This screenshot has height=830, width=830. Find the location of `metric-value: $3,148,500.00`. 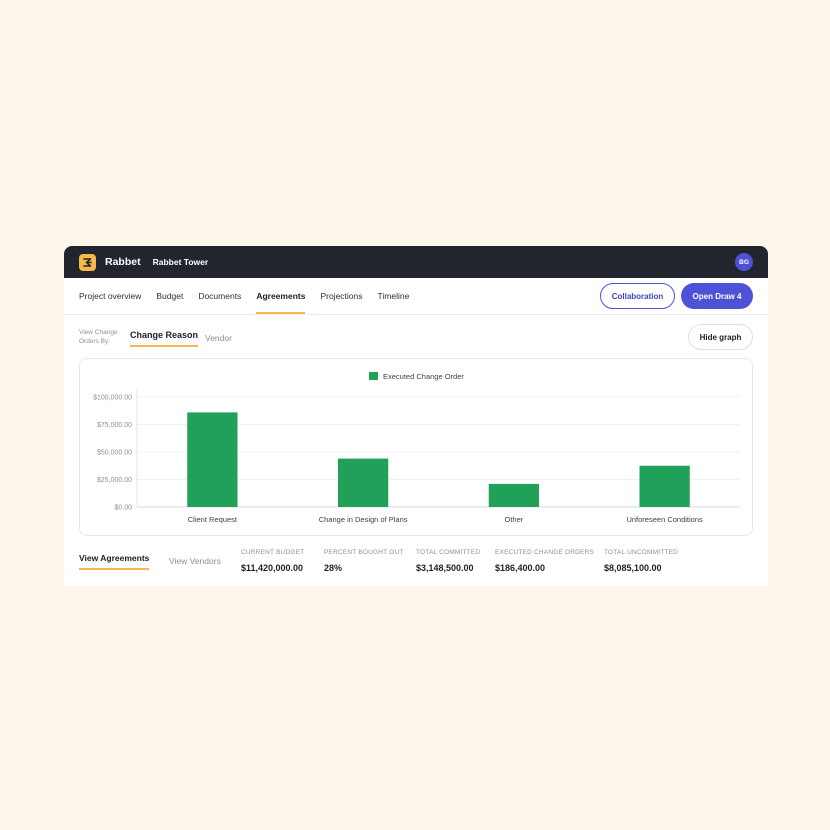

metric-value: $3,148,500.00 is located at coordinates (445, 568).